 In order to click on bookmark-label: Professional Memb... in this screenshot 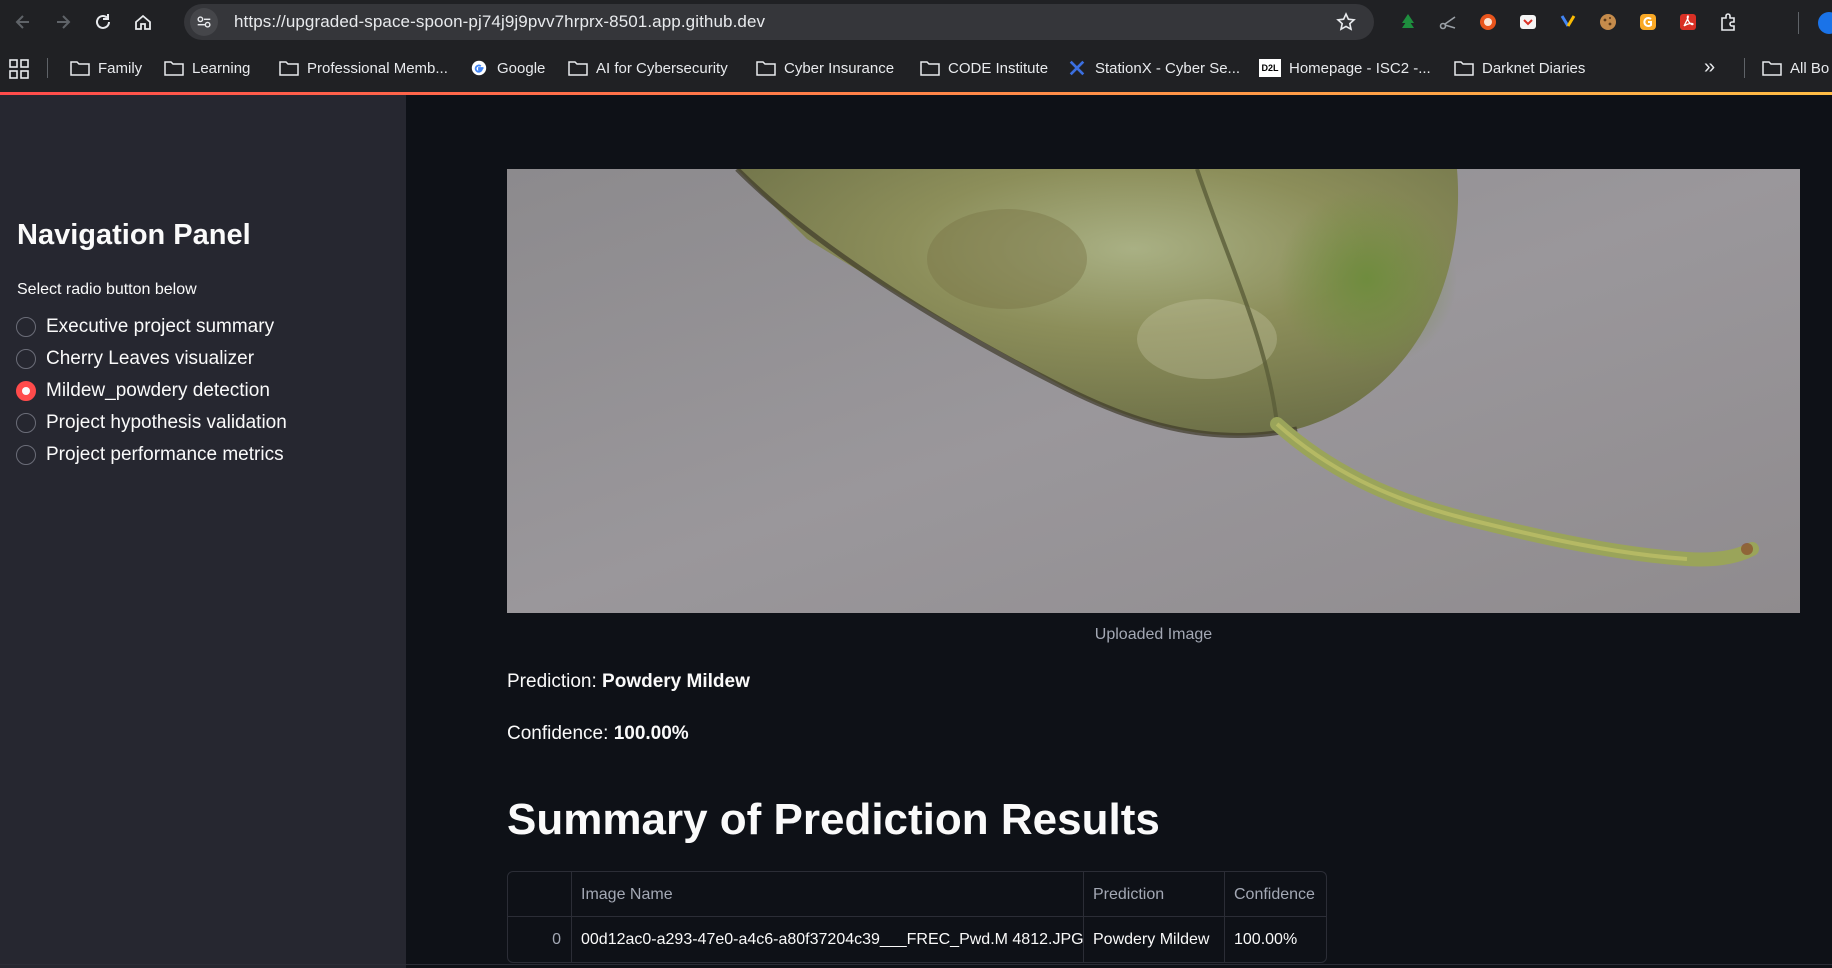, I will do `click(377, 68)`.